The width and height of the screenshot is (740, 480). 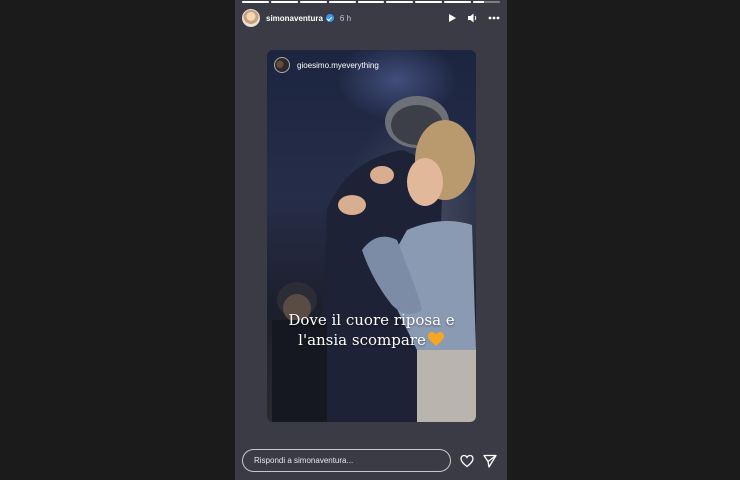 I want to click on story-caption: Dove il cuore riposa e l'ansia scompare, so click(x=371, y=331).